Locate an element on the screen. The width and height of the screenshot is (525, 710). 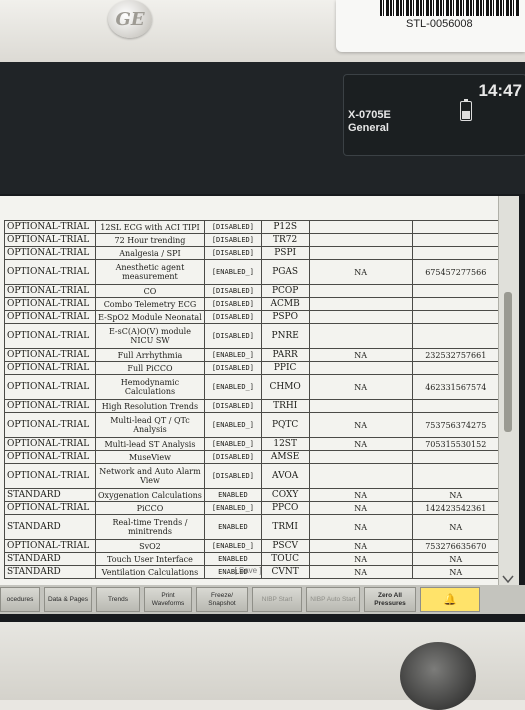
option-name-cell: Analgesia / SPI is located at coordinates (150, 253).